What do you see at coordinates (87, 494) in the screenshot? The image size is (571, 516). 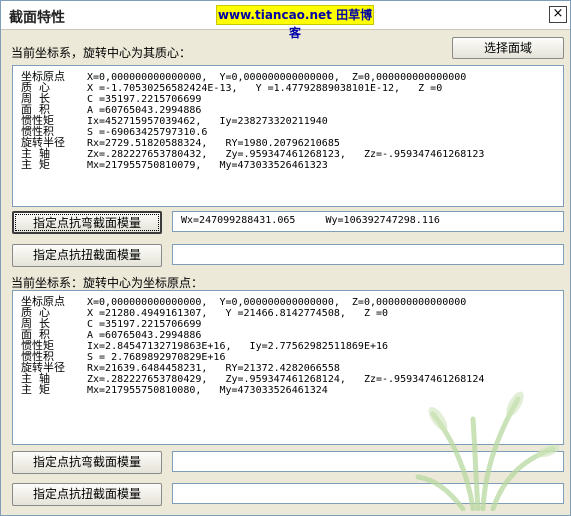 I see `section2-torsion-modulus-button: 指定点抗扭截面模量` at bounding box center [87, 494].